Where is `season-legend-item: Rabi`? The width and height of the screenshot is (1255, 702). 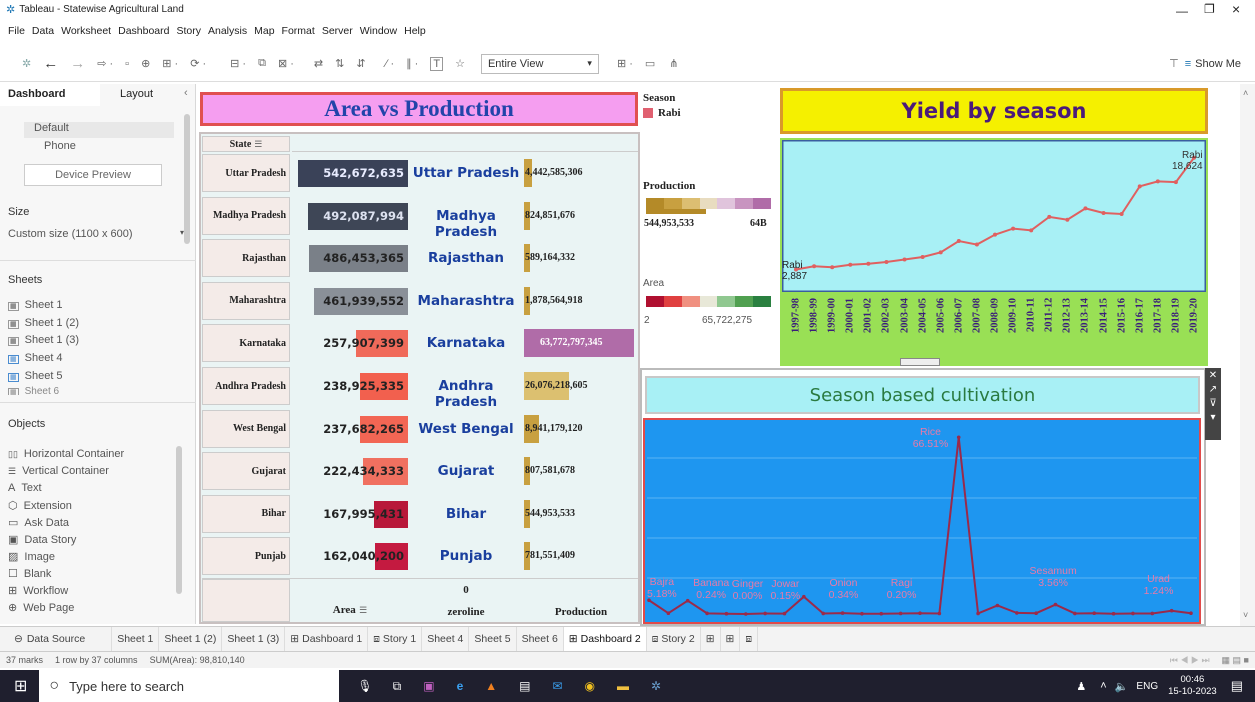 season-legend-item: Rabi is located at coordinates (662, 113).